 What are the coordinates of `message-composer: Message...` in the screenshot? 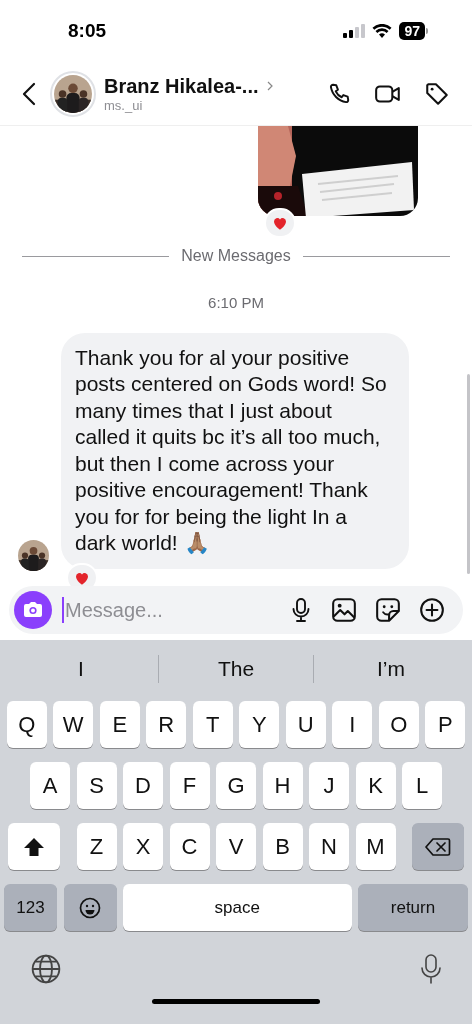 It's located at (236, 610).